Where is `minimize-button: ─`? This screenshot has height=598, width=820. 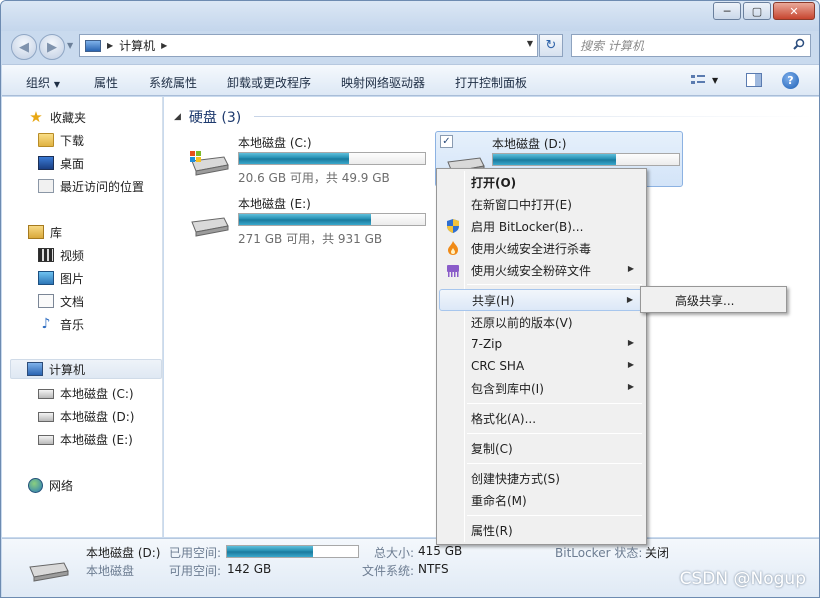 minimize-button: ─ is located at coordinates (727, 11).